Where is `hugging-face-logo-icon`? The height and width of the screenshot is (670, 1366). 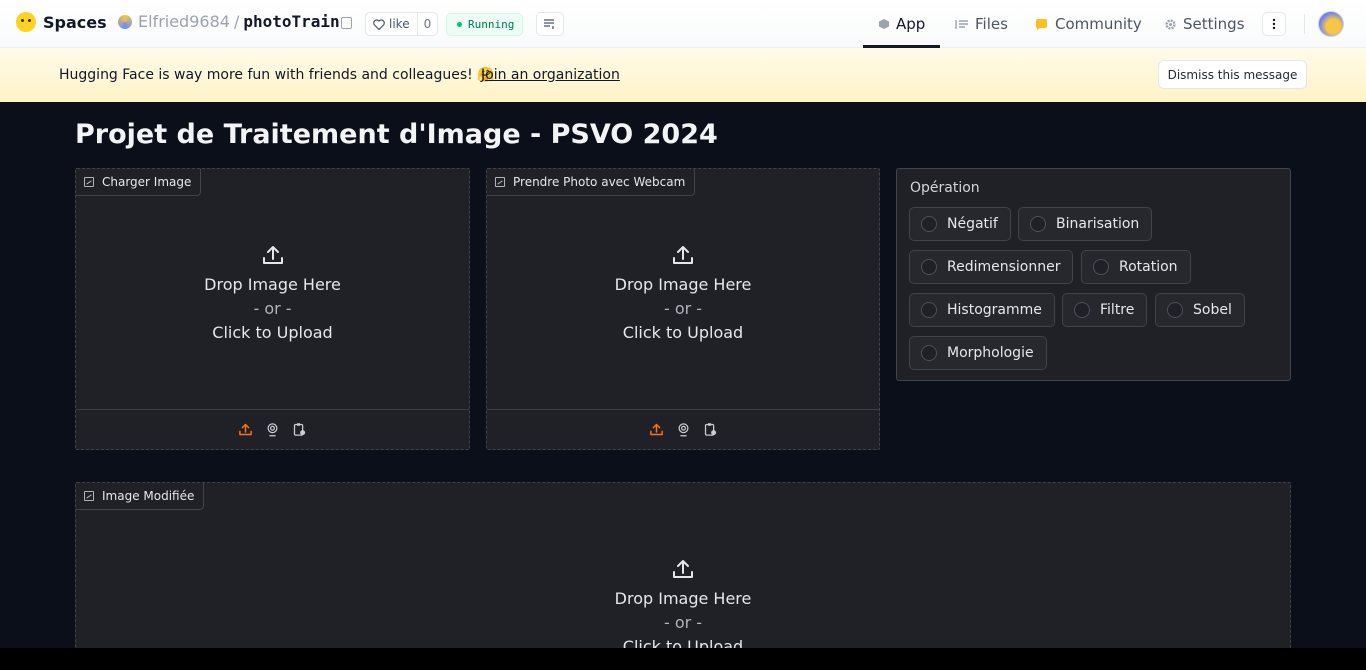
hugging-face-logo-icon is located at coordinates (26, 22).